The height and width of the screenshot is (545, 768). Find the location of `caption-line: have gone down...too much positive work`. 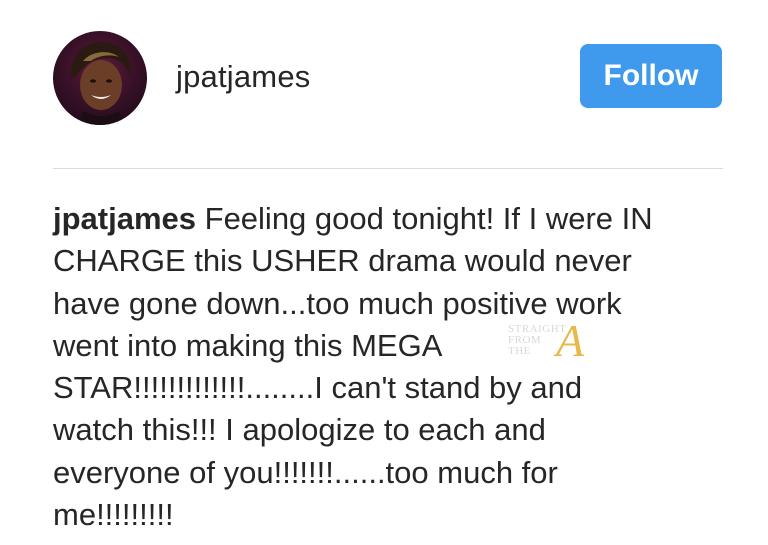

caption-line: have gone down...too much positive work is located at coordinates (337, 303).